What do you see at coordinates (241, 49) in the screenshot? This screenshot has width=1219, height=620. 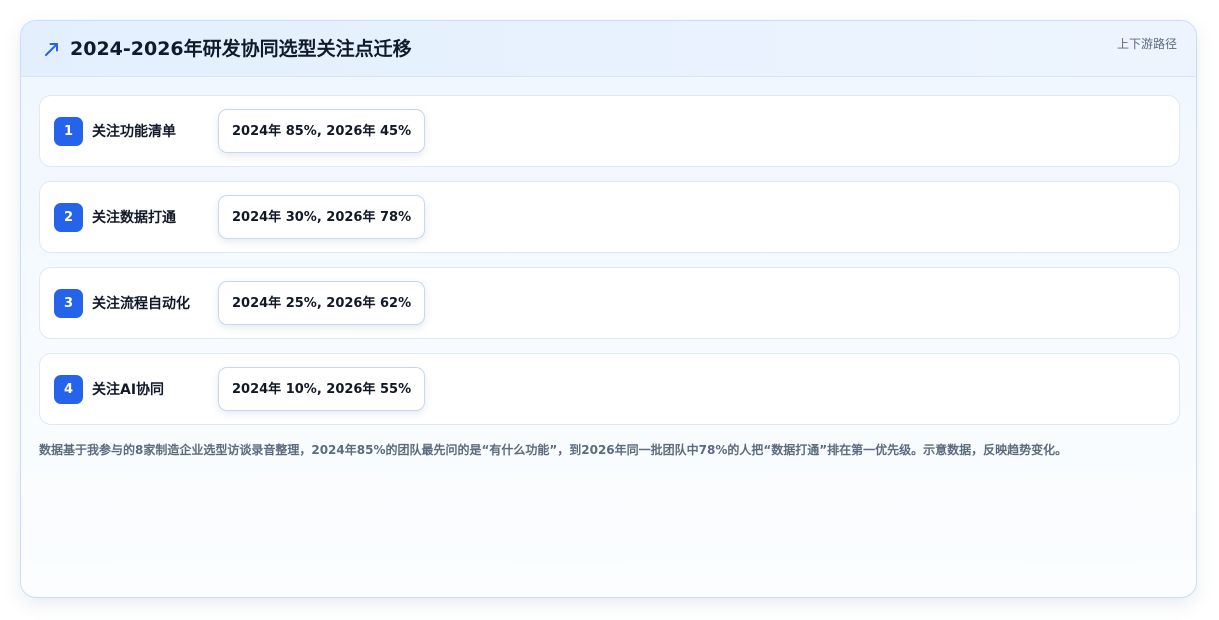 I see `card-title: 2024-2026年研发协同选型关注点迁移` at bounding box center [241, 49].